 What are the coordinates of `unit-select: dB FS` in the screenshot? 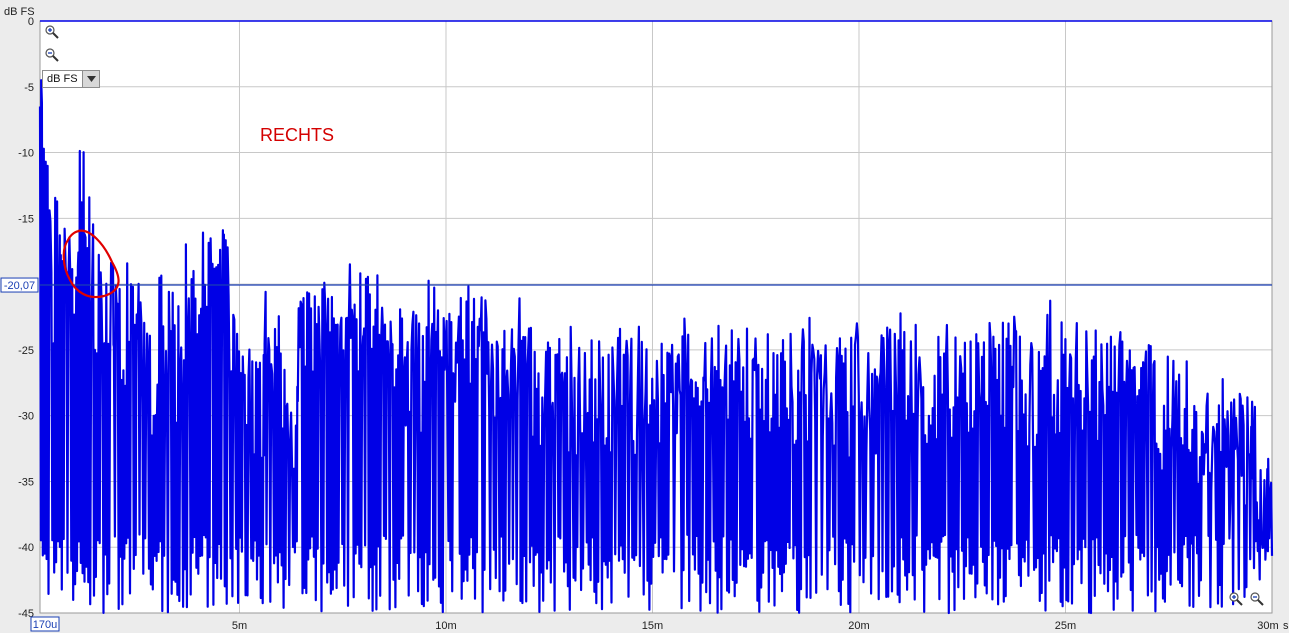 It's located at (71, 79).